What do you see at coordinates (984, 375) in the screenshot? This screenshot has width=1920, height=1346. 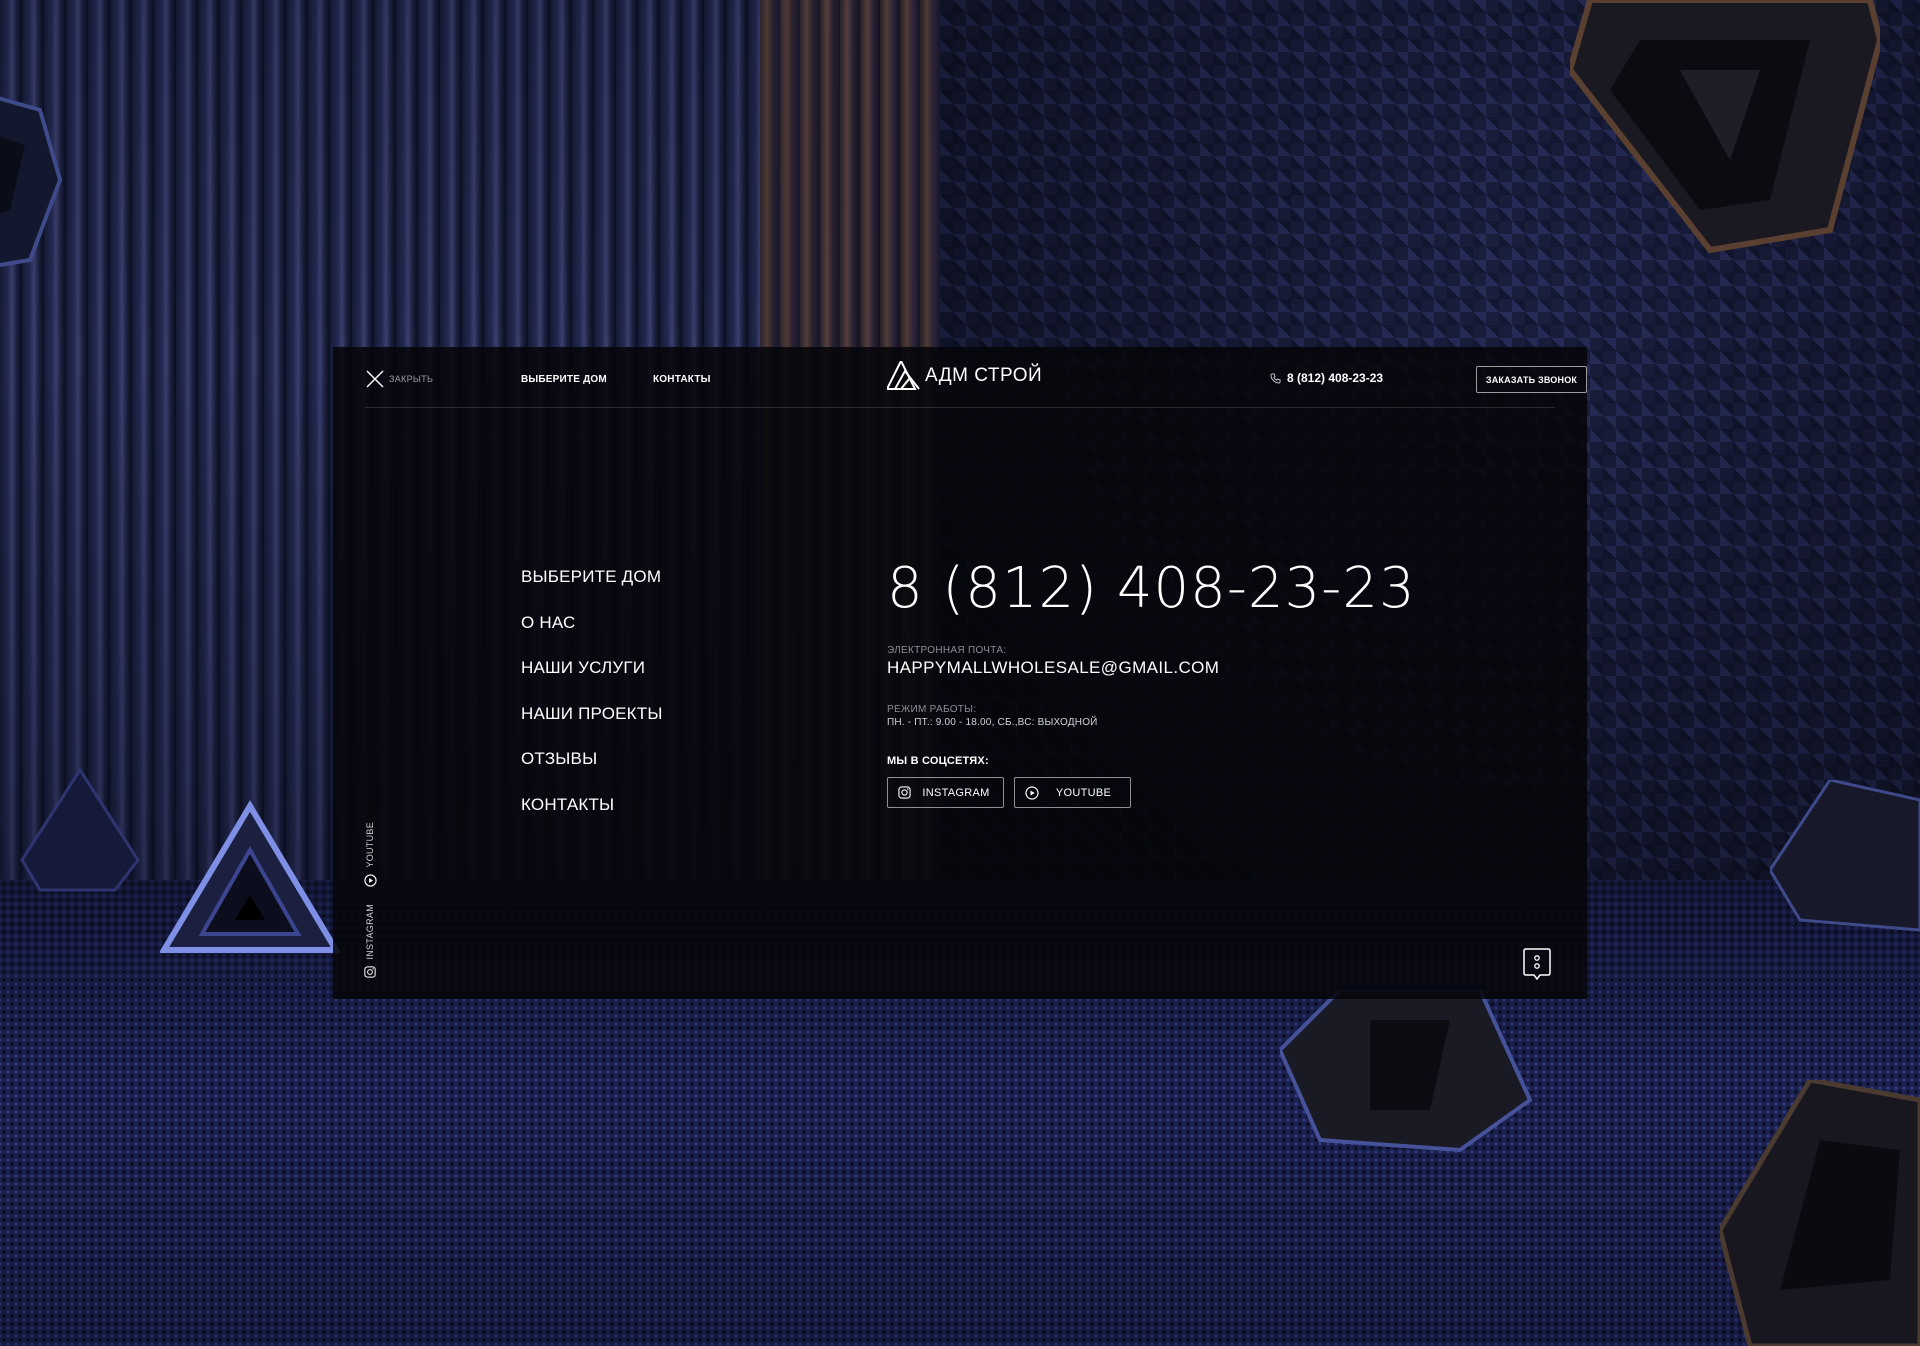 I see `logo-text: АДМ СТРОЙ` at bounding box center [984, 375].